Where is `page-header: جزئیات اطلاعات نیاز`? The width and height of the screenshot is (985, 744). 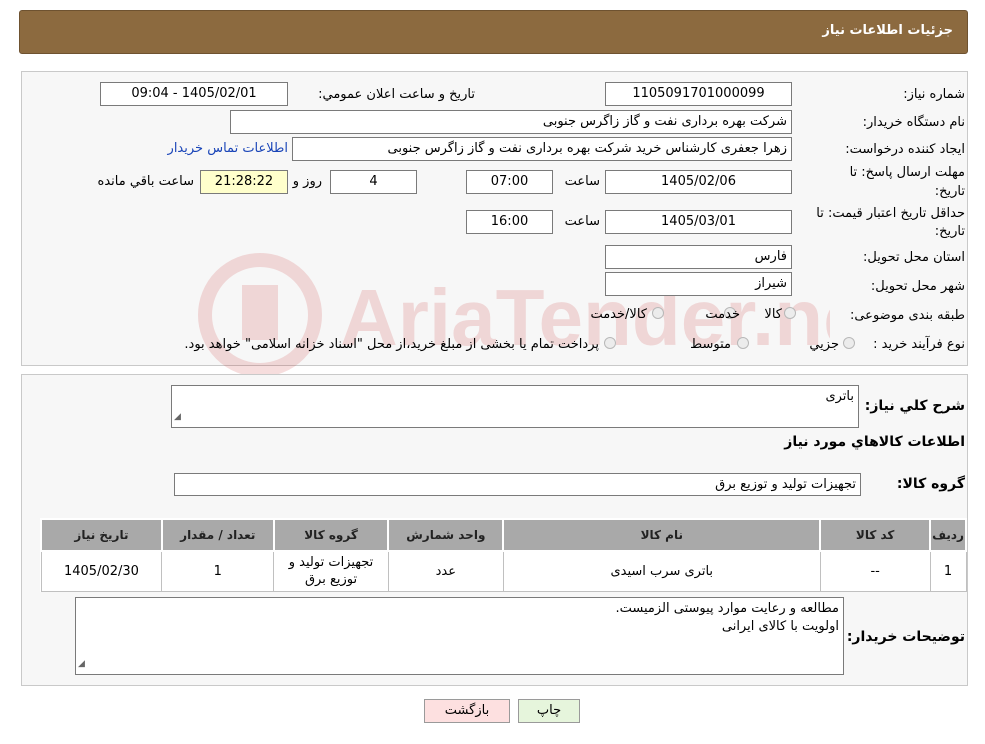 page-header: جزئیات اطلاعات نیاز is located at coordinates (493, 32).